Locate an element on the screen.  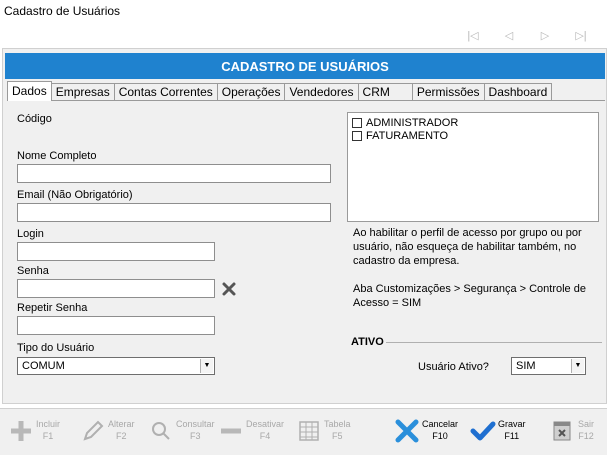
repetir-senha-field is located at coordinates (116, 325).